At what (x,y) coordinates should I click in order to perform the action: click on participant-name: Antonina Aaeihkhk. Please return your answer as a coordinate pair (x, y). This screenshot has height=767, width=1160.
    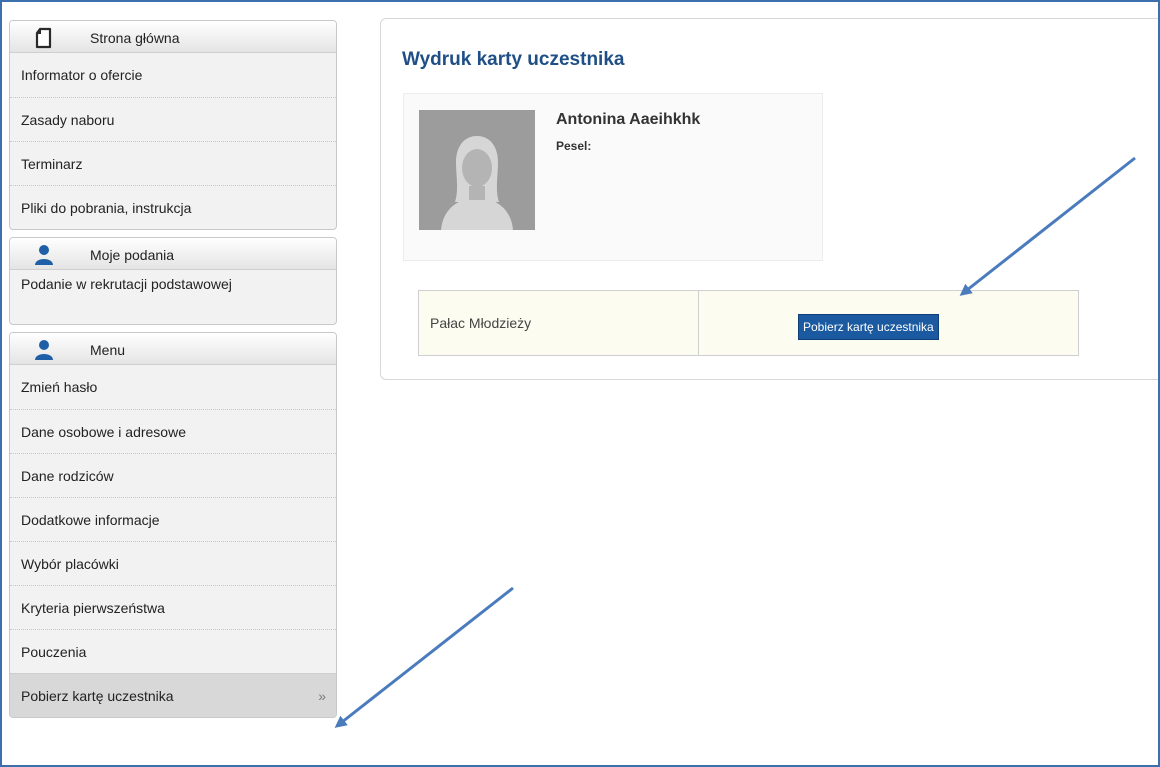
    Looking at the image, I should click on (628, 119).